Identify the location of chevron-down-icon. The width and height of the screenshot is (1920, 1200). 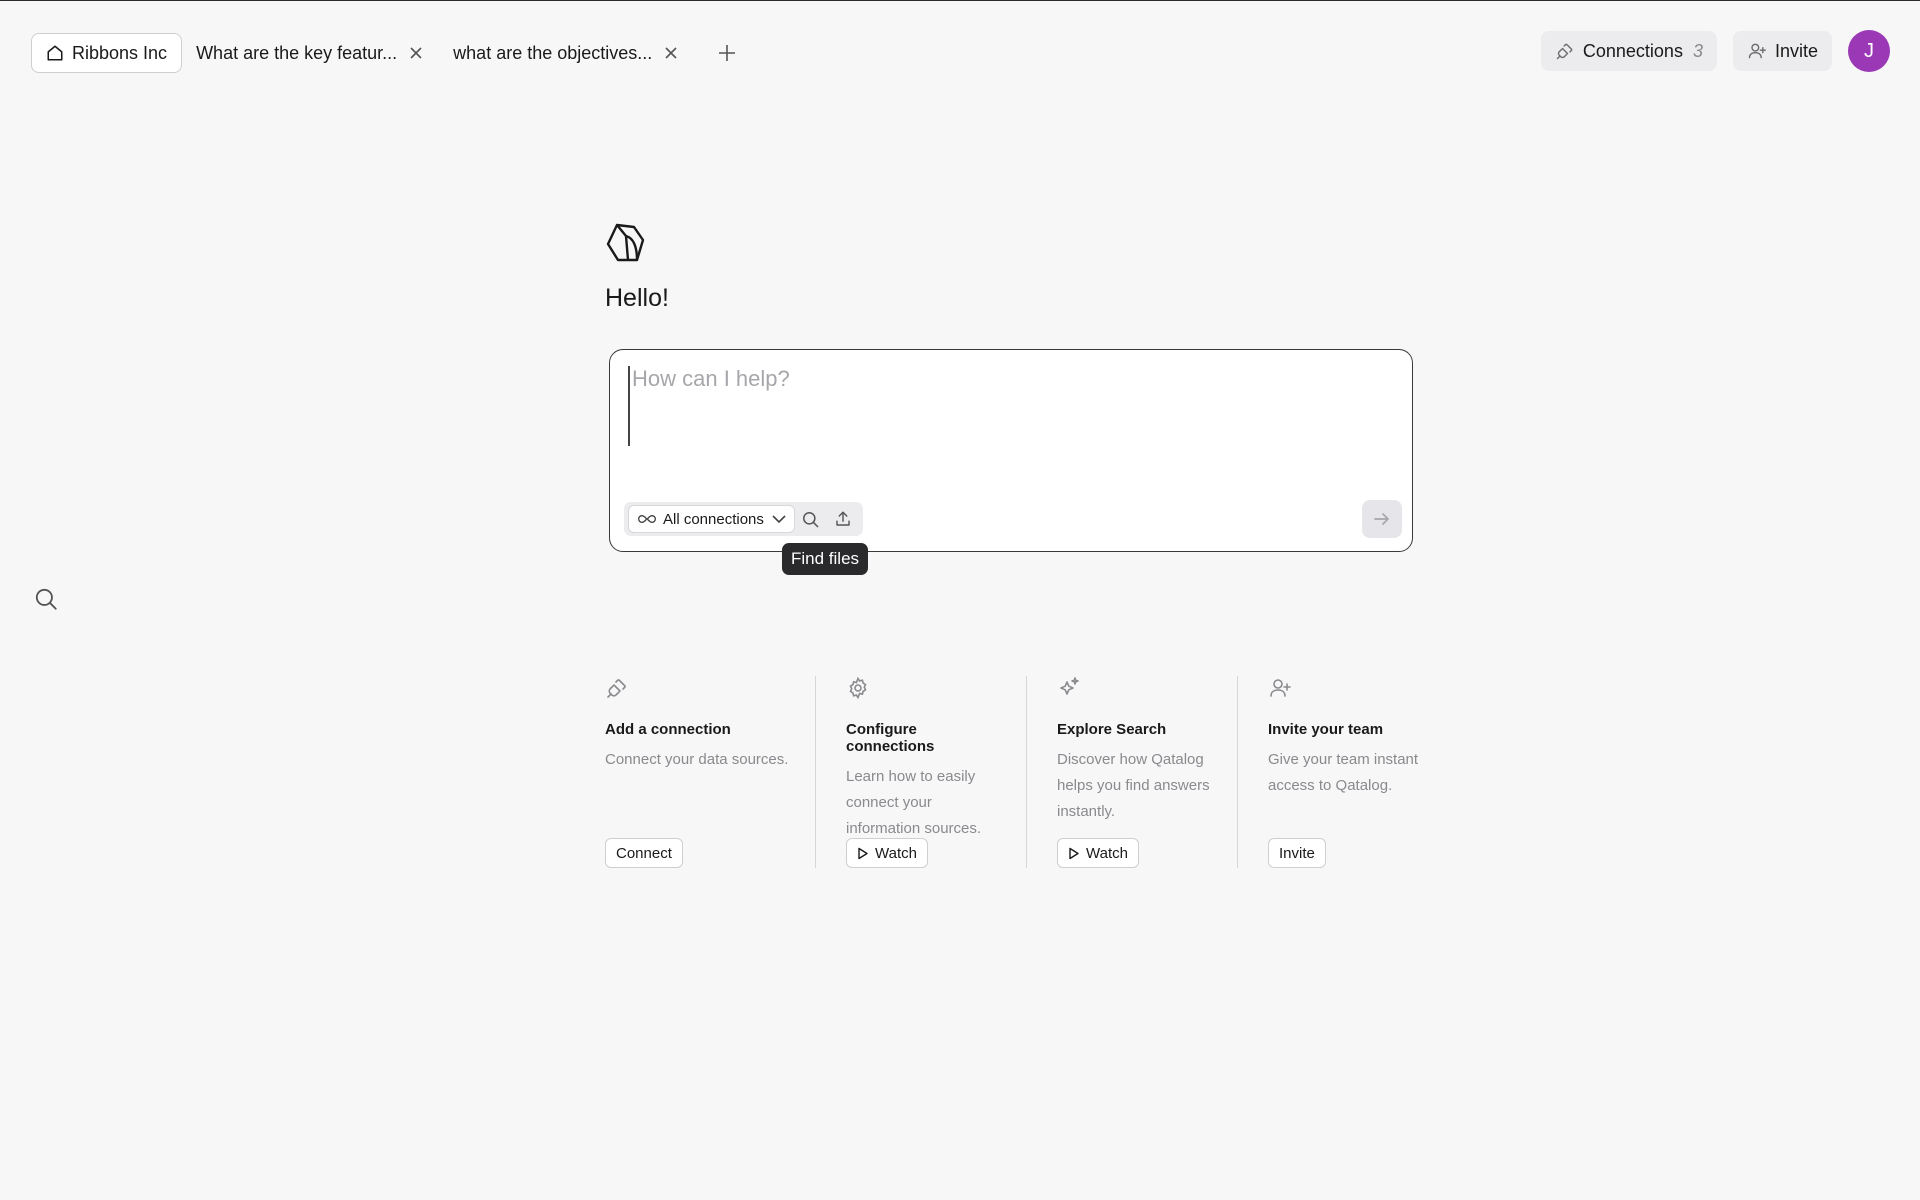
(779, 519).